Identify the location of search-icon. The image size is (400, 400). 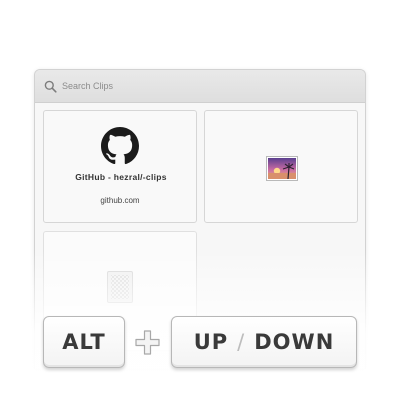
(50, 86).